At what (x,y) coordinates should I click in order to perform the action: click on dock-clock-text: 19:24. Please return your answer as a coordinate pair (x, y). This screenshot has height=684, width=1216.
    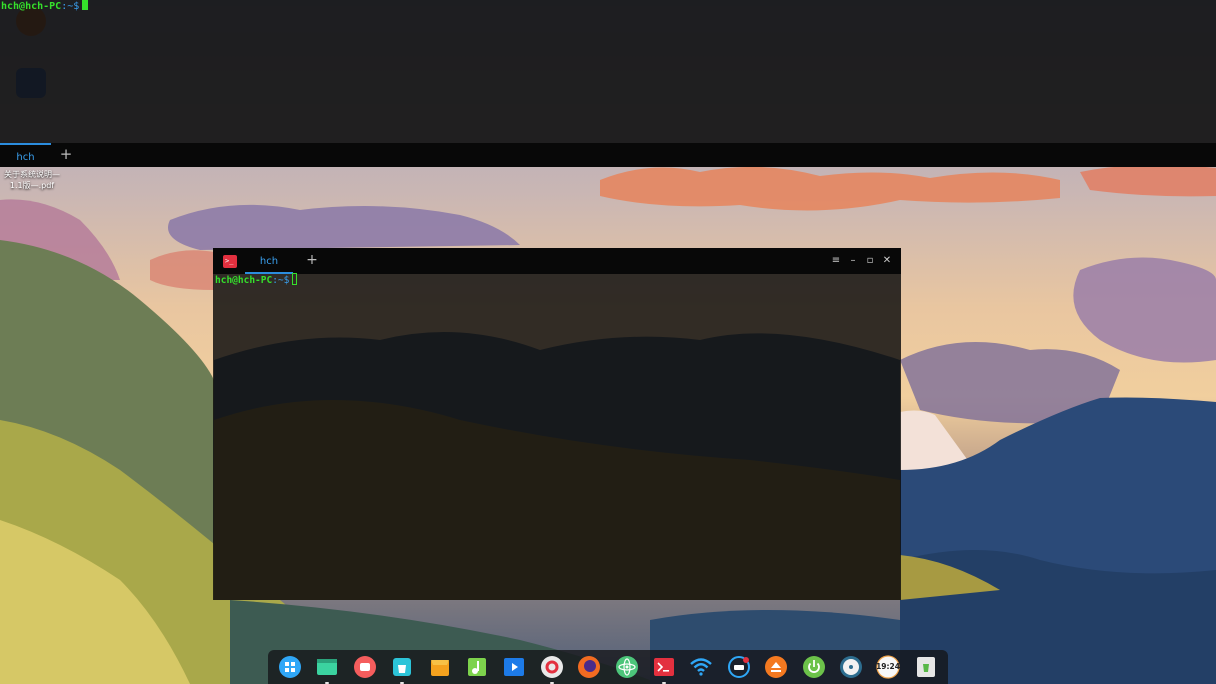
    Looking at the image, I should click on (888, 666).